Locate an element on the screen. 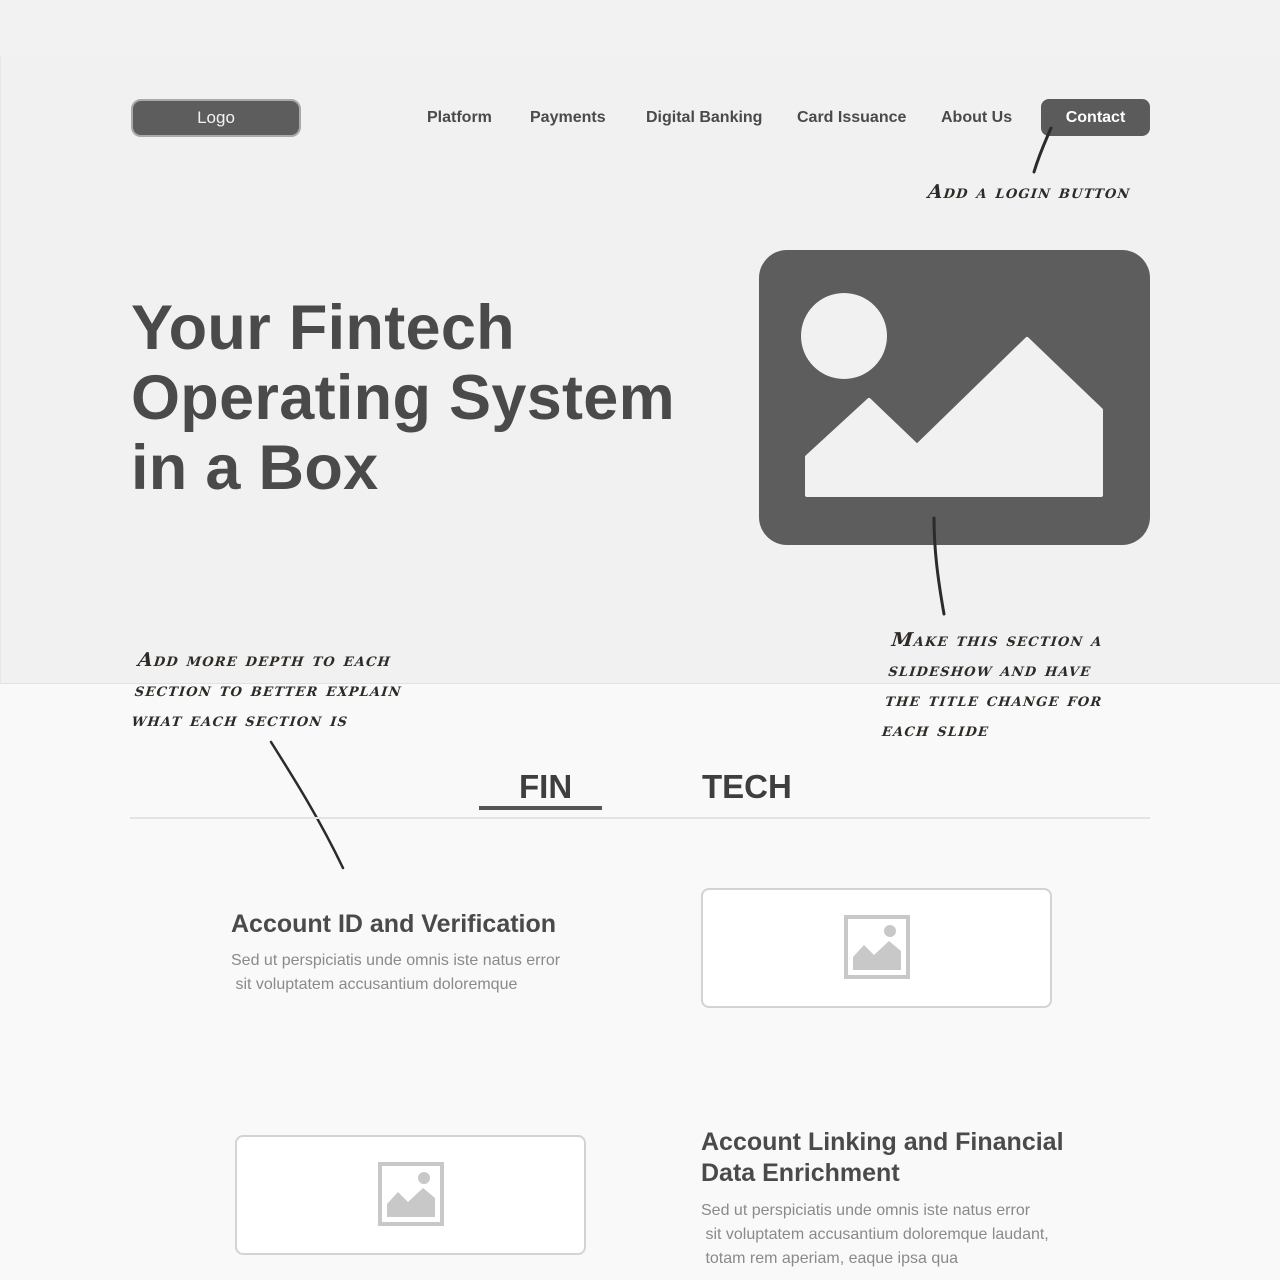 The width and height of the screenshot is (1280, 1280). nav-item-digital-banking: Digital Banking is located at coordinates (704, 118).